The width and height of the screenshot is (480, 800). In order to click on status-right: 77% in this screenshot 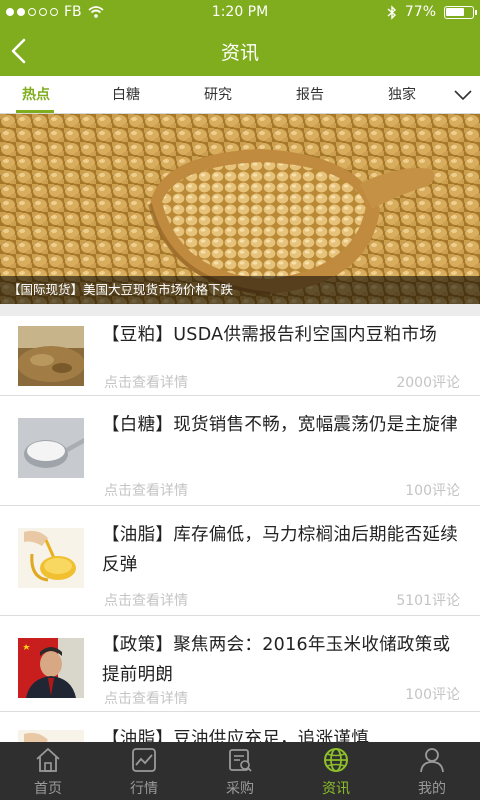, I will do `click(432, 12)`.